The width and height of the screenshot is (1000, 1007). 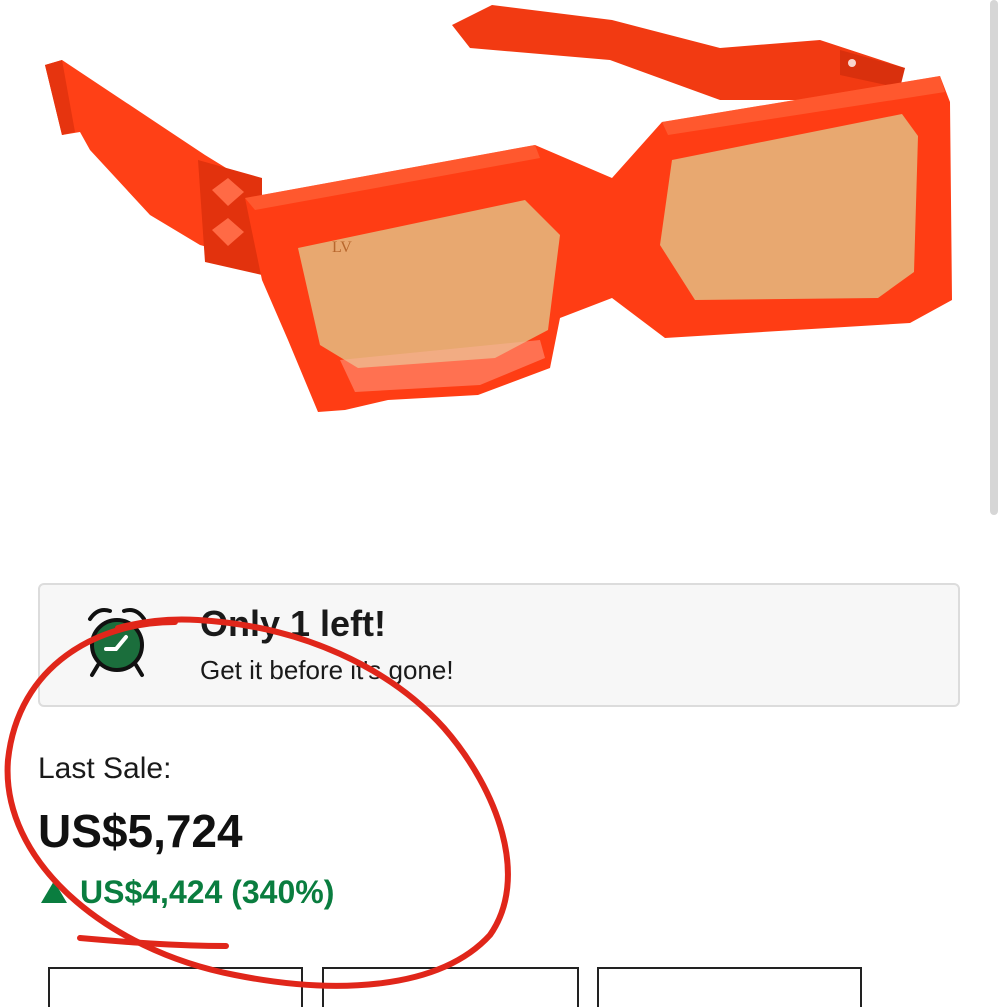 What do you see at coordinates (207, 891) in the screenshot?
I see `price-change-text: US$4,424 (340%)` at bounding box center [207, 891].